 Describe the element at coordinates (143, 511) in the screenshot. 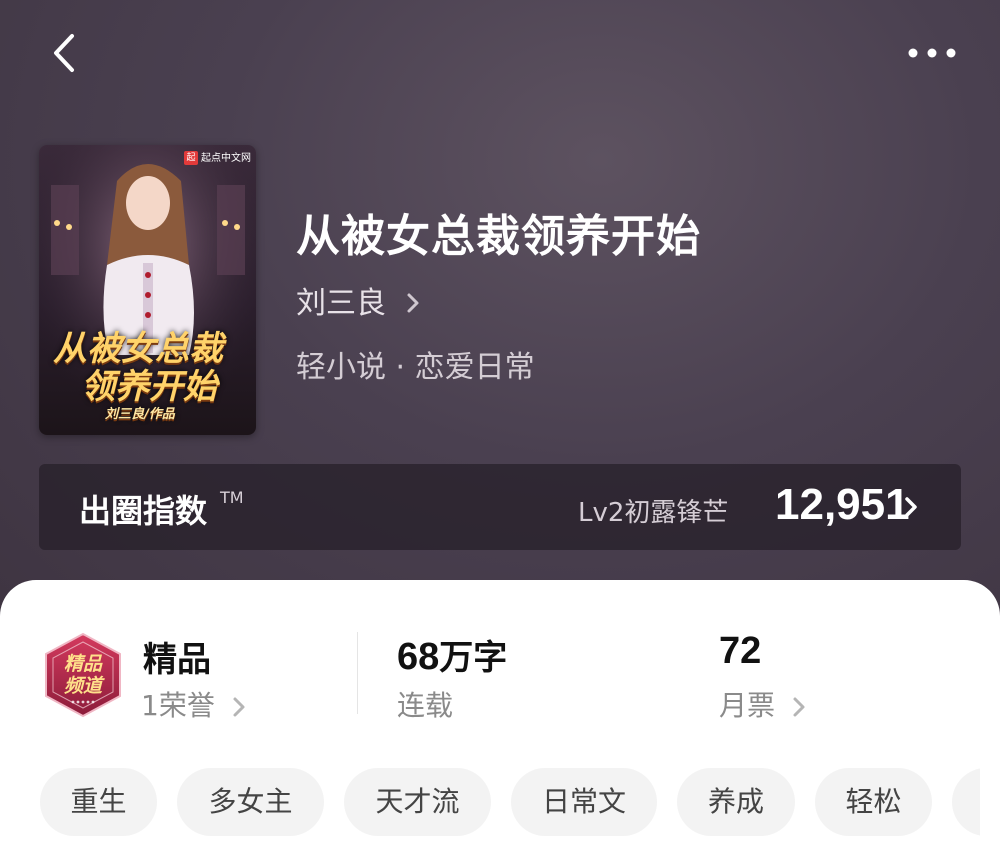

I see `influence-label: 出圈指数` at that location.